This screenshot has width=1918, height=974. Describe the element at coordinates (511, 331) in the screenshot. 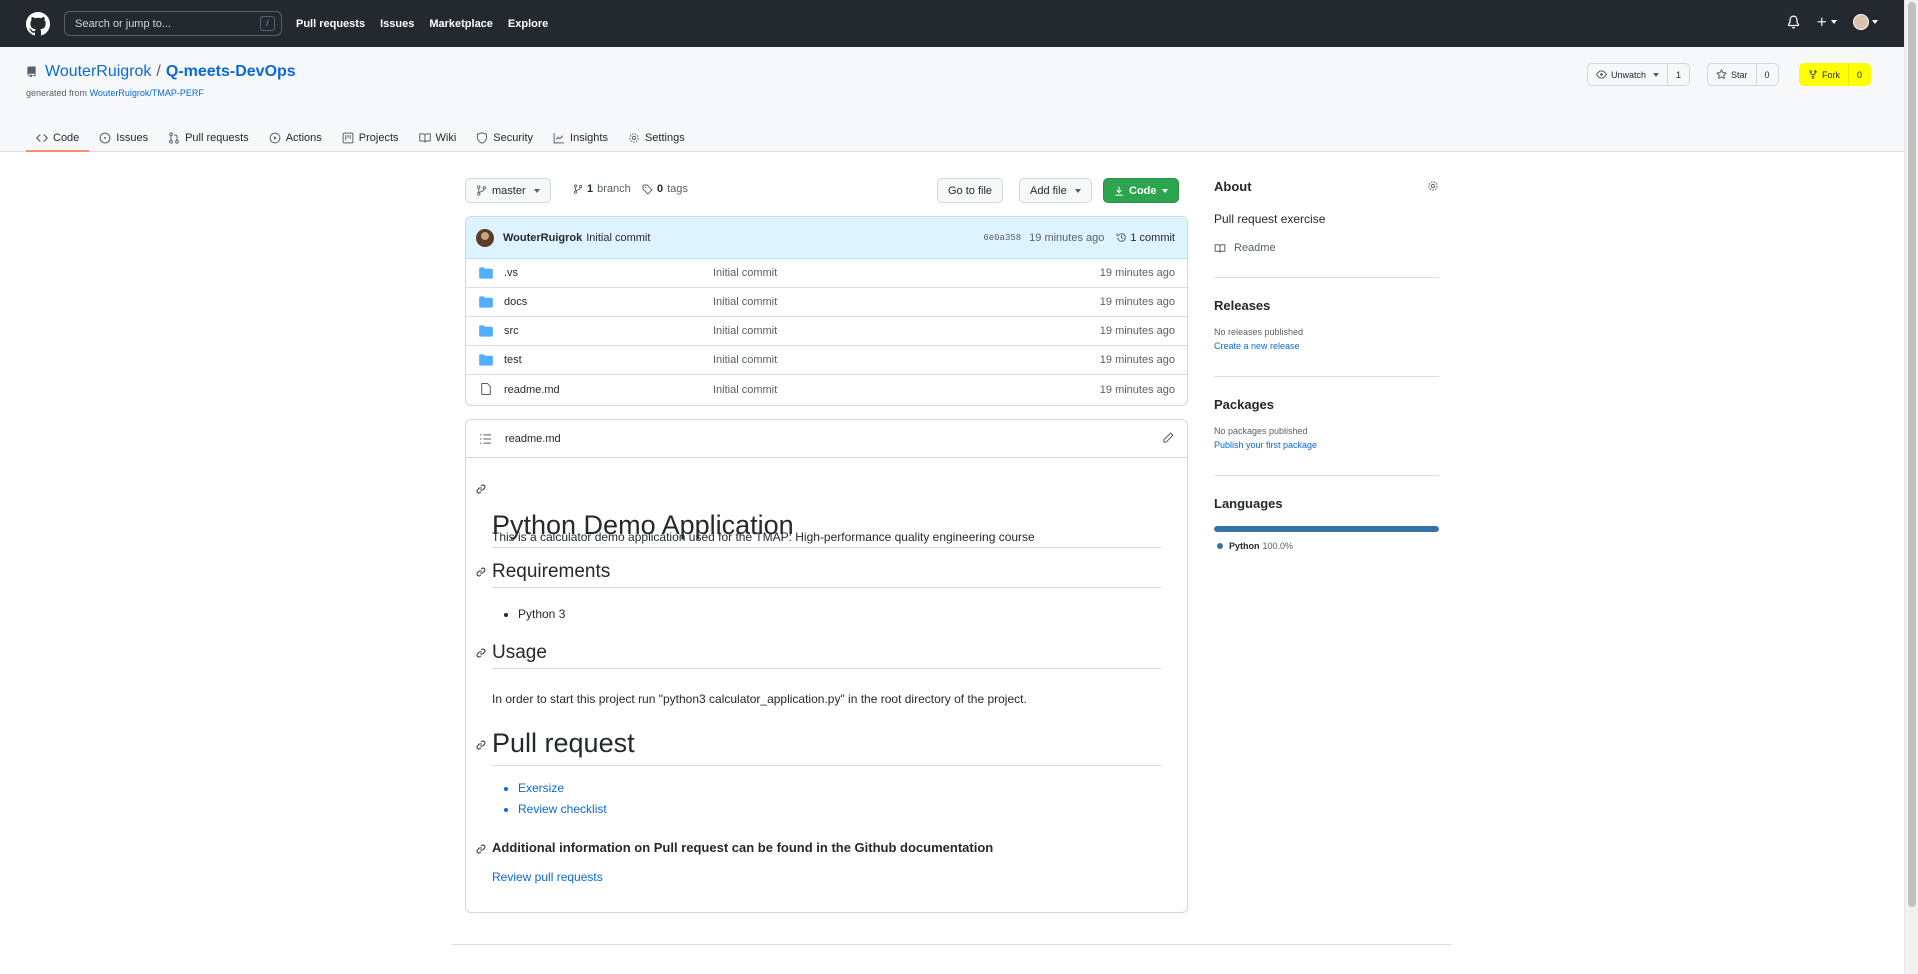

I see `file-name: src` at that location.